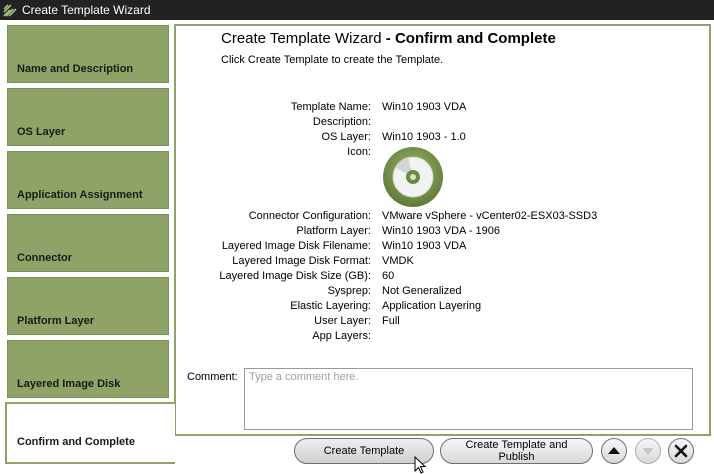 The width and height of the screenshot is (714, 474). I want to click on detail-os-layer: OS Layer: Win10 1903 - 1.0, so click(442, 138).